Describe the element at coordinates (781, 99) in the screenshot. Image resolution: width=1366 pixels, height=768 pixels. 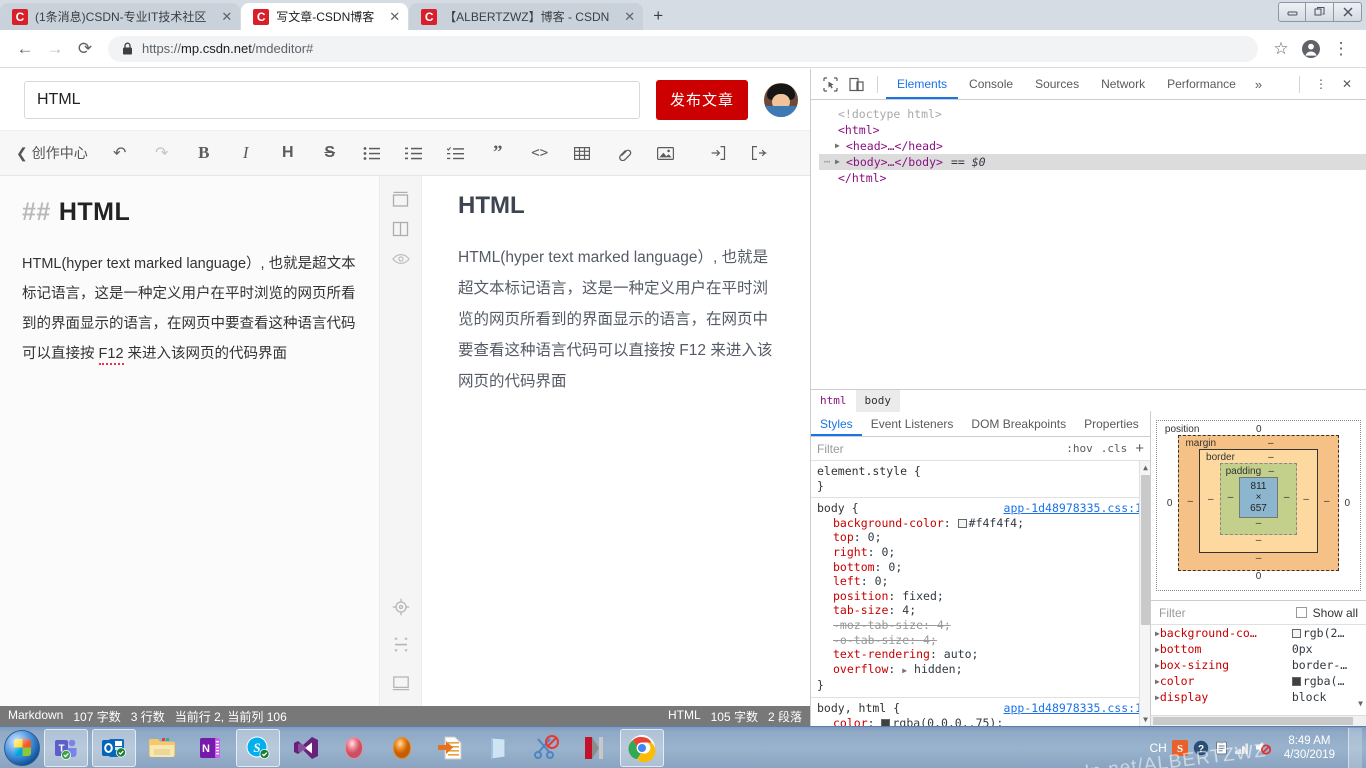
I see `avatar` at that location.